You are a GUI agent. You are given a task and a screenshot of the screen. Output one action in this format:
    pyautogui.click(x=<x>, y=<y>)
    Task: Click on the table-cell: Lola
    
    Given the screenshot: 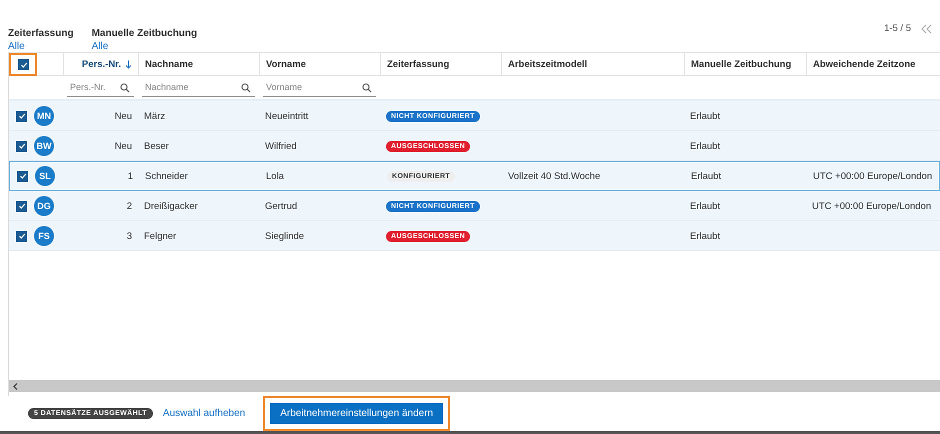 What is the action you would take?
    pyautogui.click(x=275, y=176)
    